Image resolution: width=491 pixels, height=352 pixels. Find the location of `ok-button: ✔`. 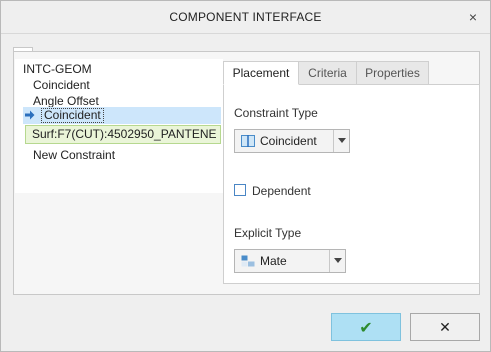

ok-button: ✔ is located at coordinates (366, 327).